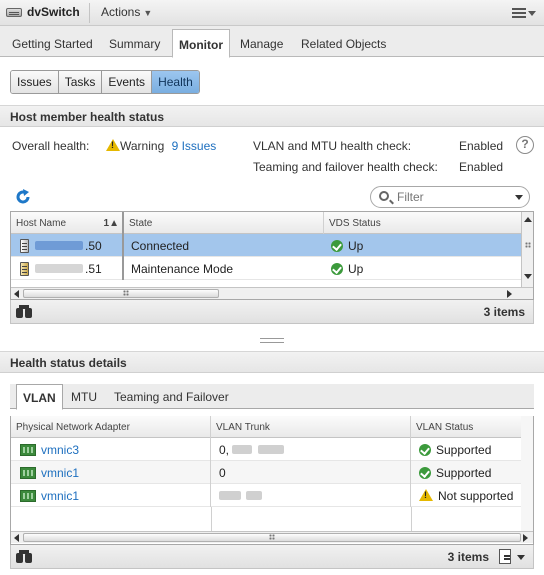 This screenshot has height=575, width=544. I want to click on tab-getting-started: Getting Started, so click(52, 44).